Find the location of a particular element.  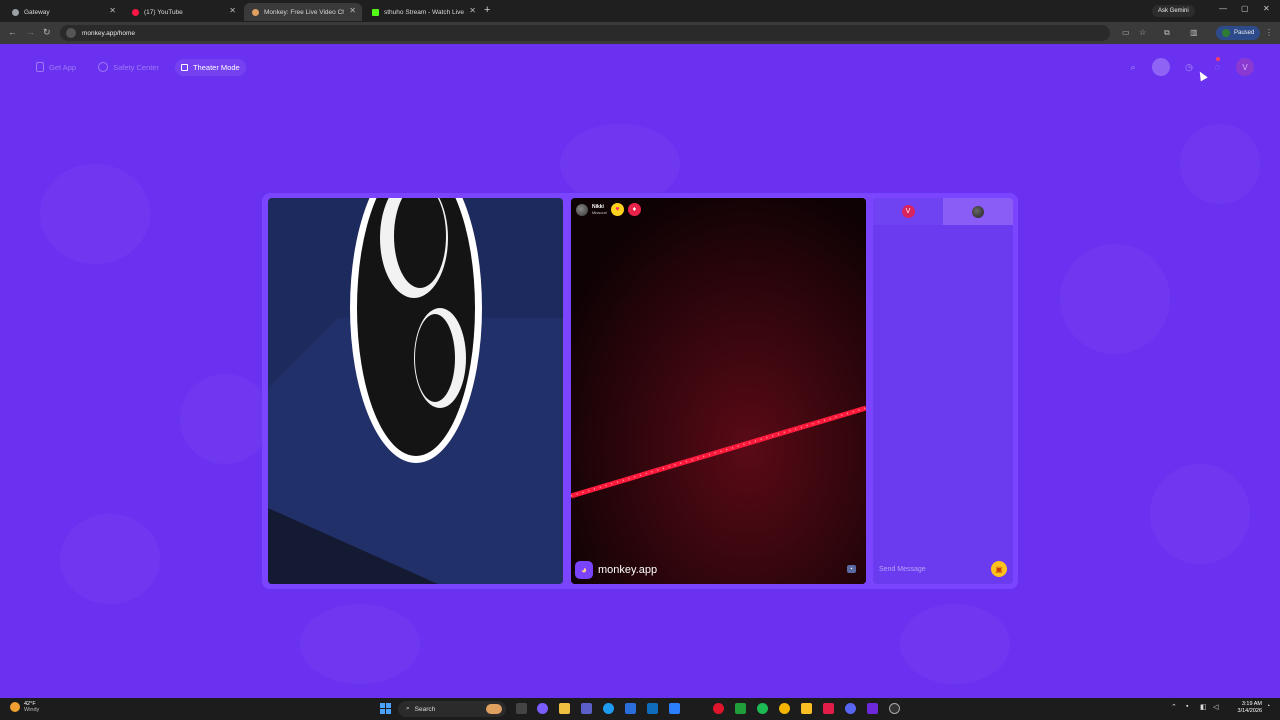

coins-button is located at coordinates (1161, 67).